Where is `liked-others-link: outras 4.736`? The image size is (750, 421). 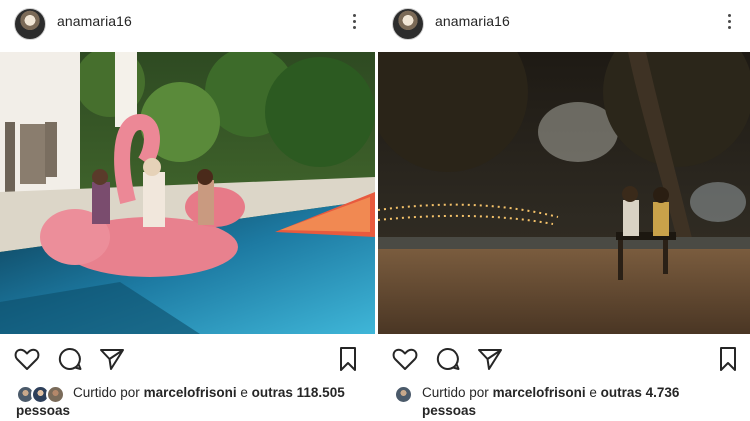 liked-others-link: outras 4.736 is located at coordinates (640, 392).